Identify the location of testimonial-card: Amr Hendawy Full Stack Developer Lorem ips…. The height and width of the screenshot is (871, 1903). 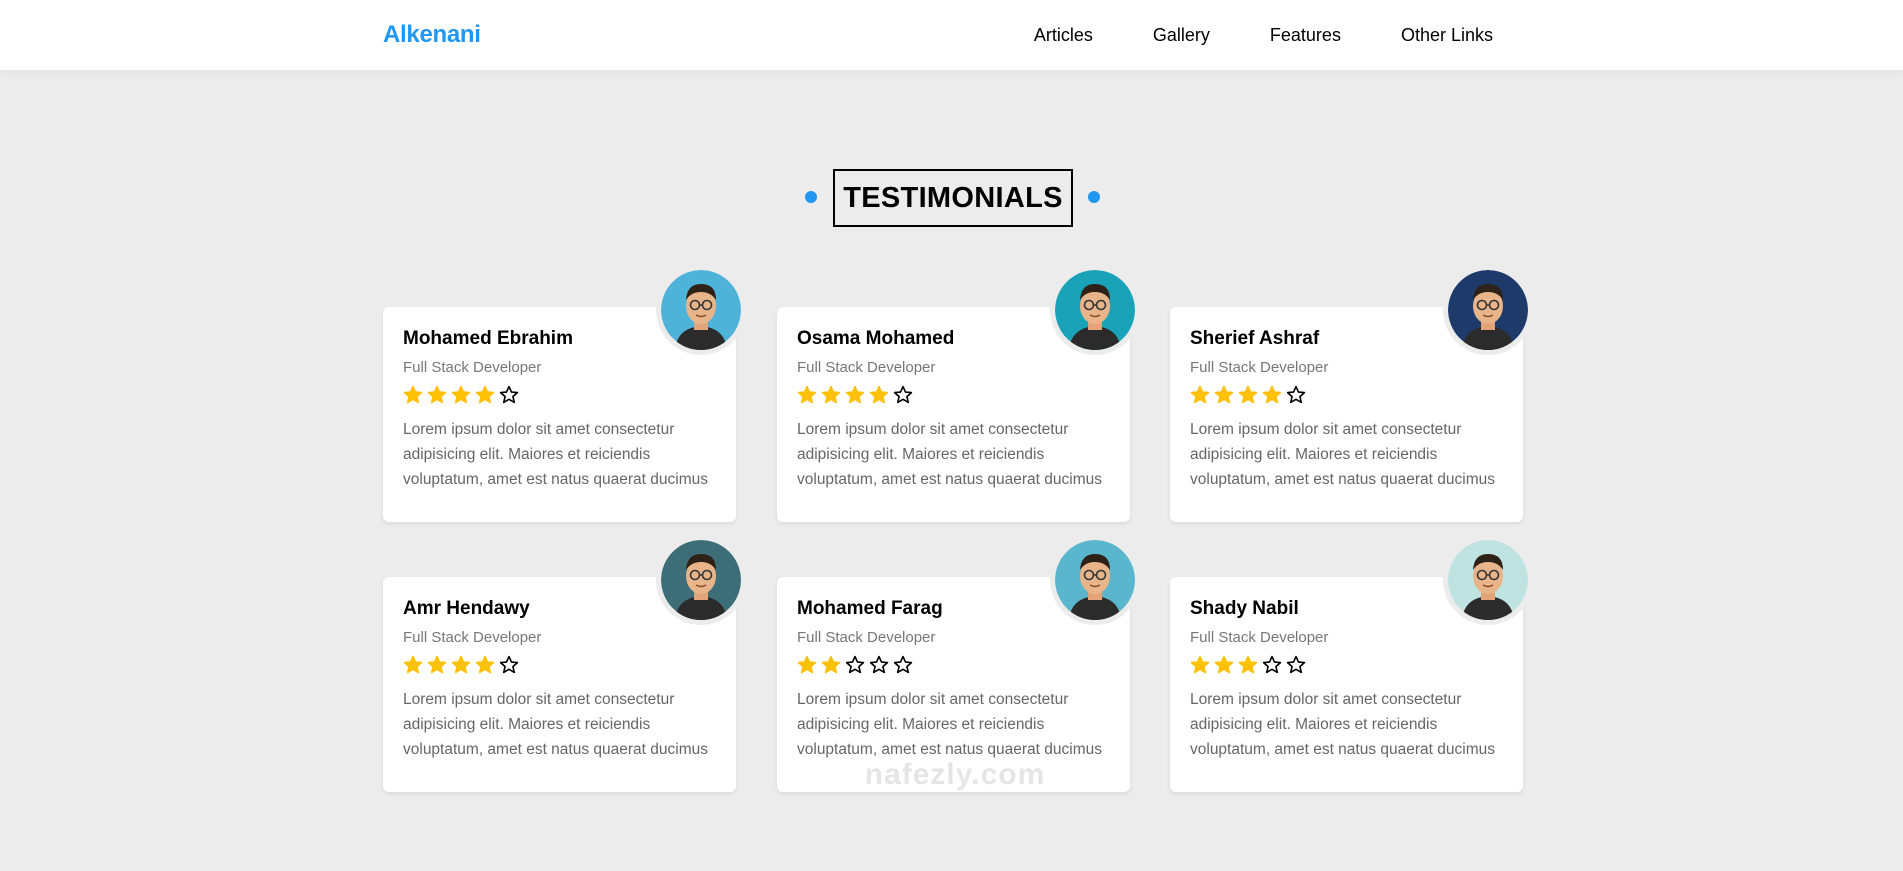
(564, 663).